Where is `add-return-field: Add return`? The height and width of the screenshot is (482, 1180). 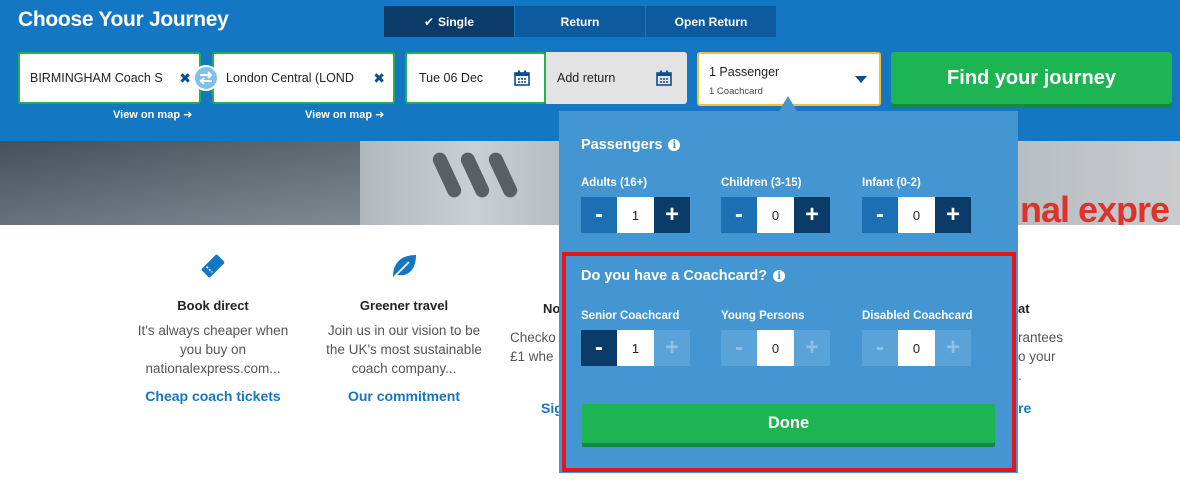 add-return-field: Add return is located at coordinates (616, 78).